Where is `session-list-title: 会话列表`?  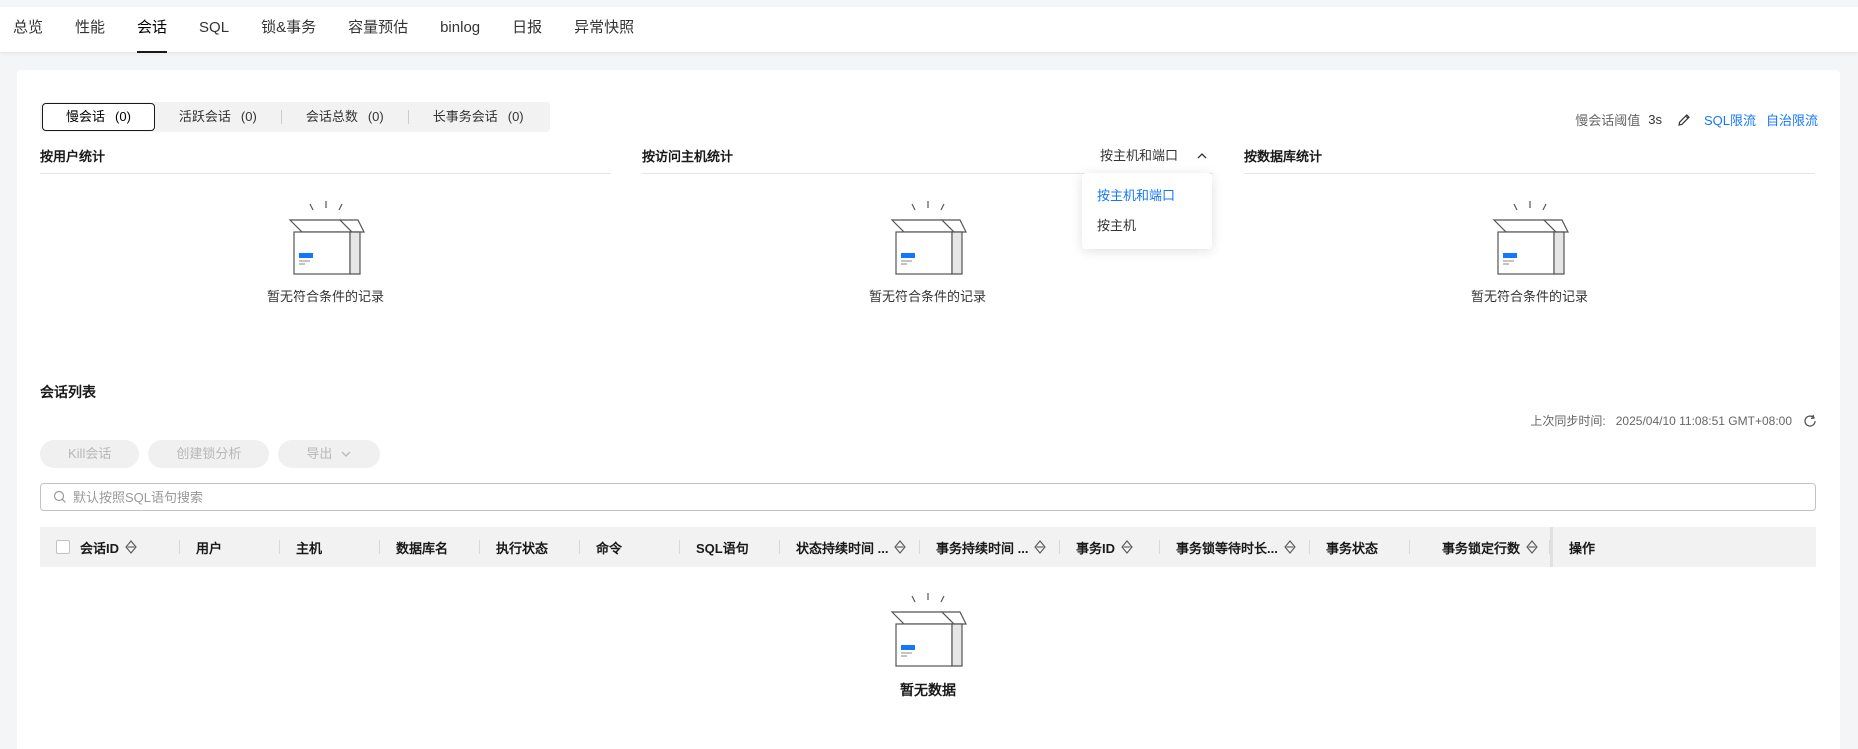 session-list-title: 会话列表 is located at coordinates (68, 392).